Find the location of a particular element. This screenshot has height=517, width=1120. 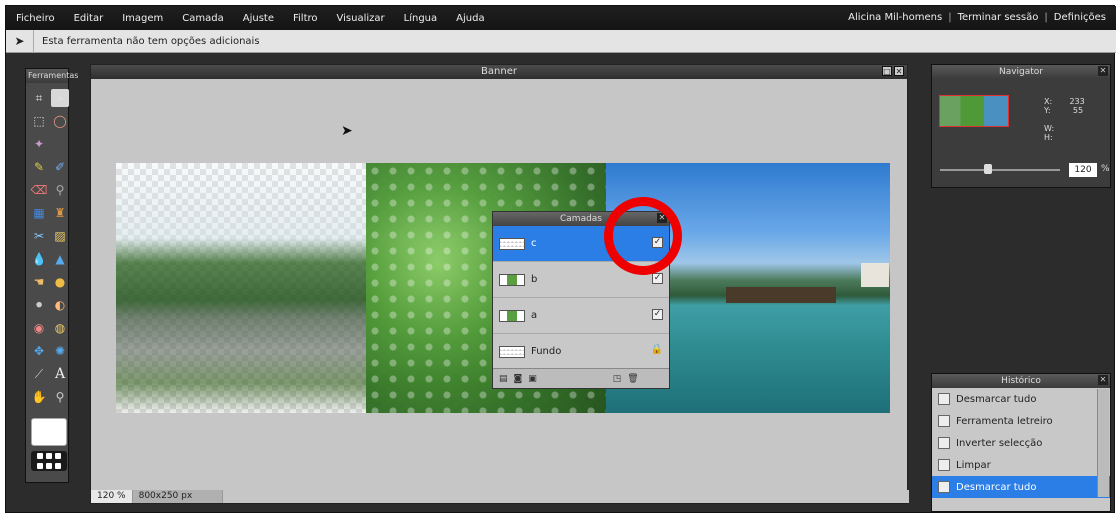

logout-link: Terminar sessão is located at coordinates (998, 17).